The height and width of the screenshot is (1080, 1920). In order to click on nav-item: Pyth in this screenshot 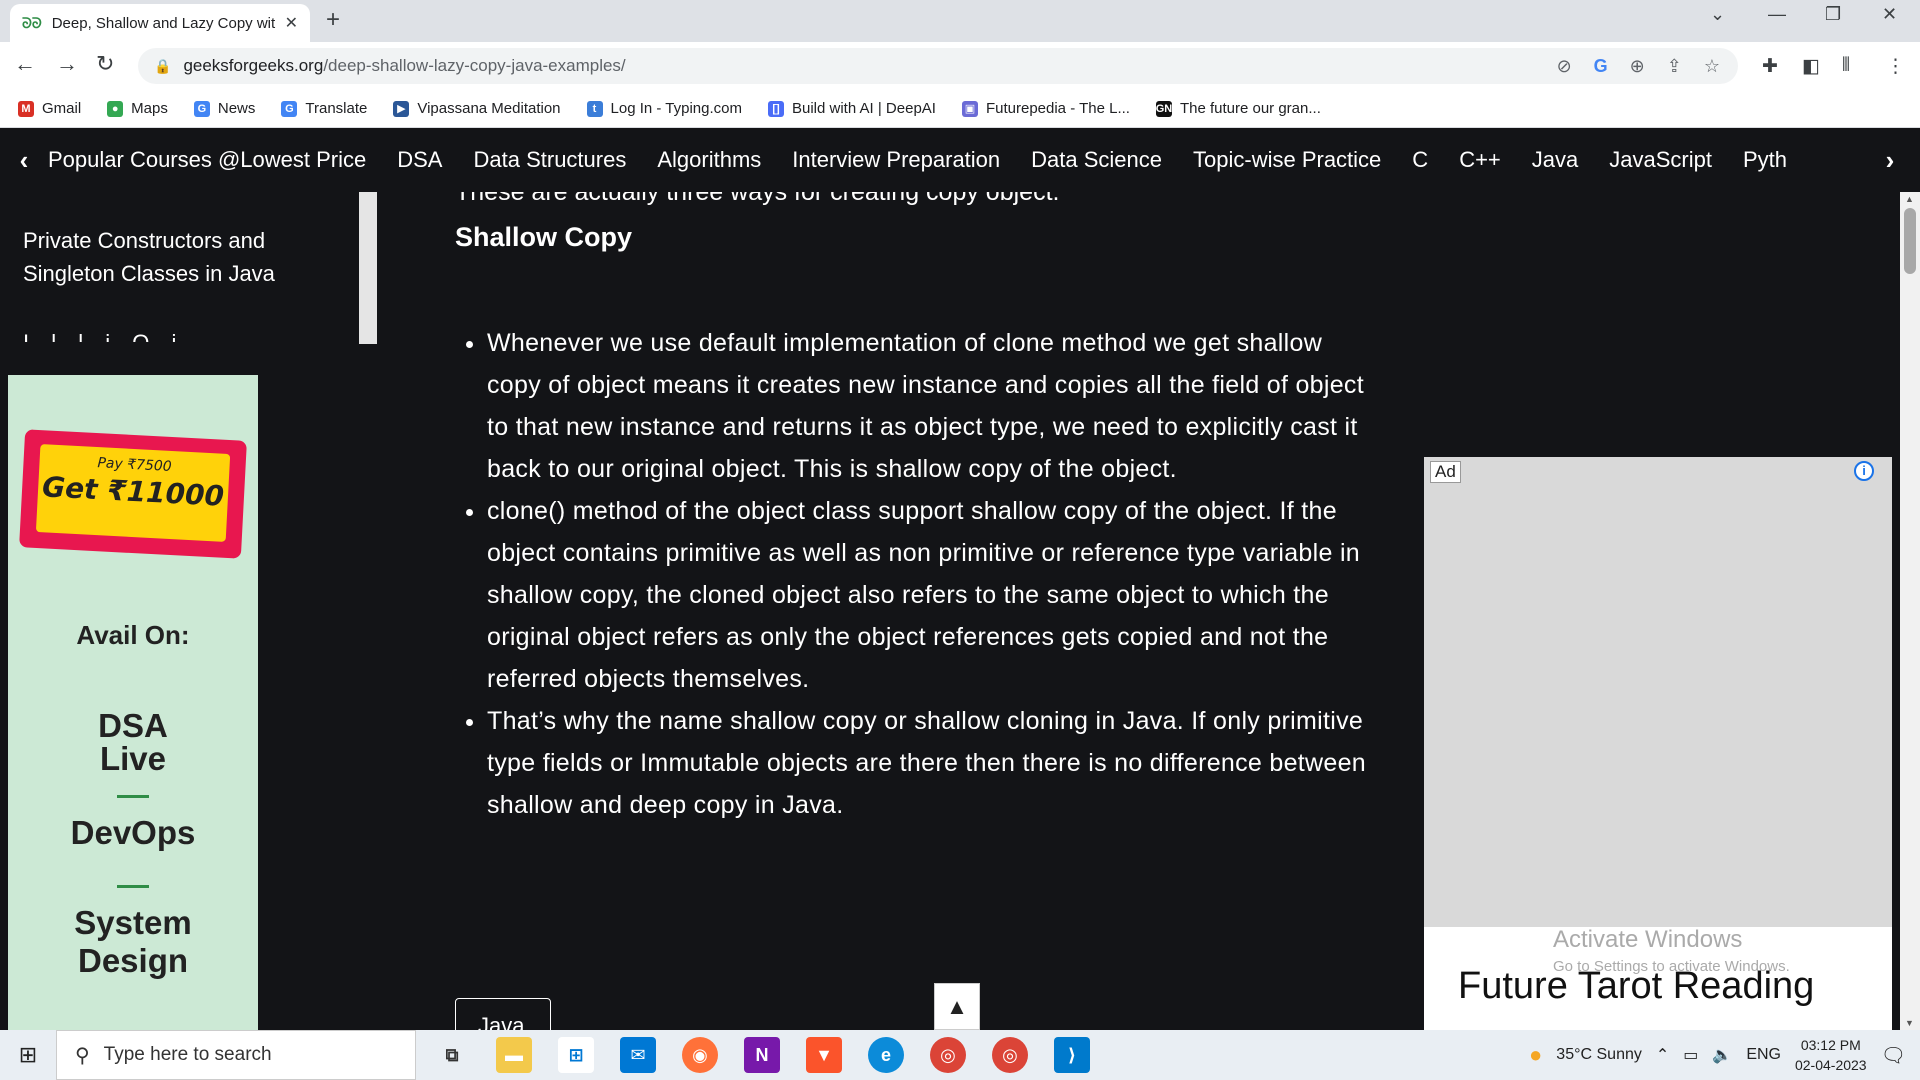, I will do `click(1765, 160)`.